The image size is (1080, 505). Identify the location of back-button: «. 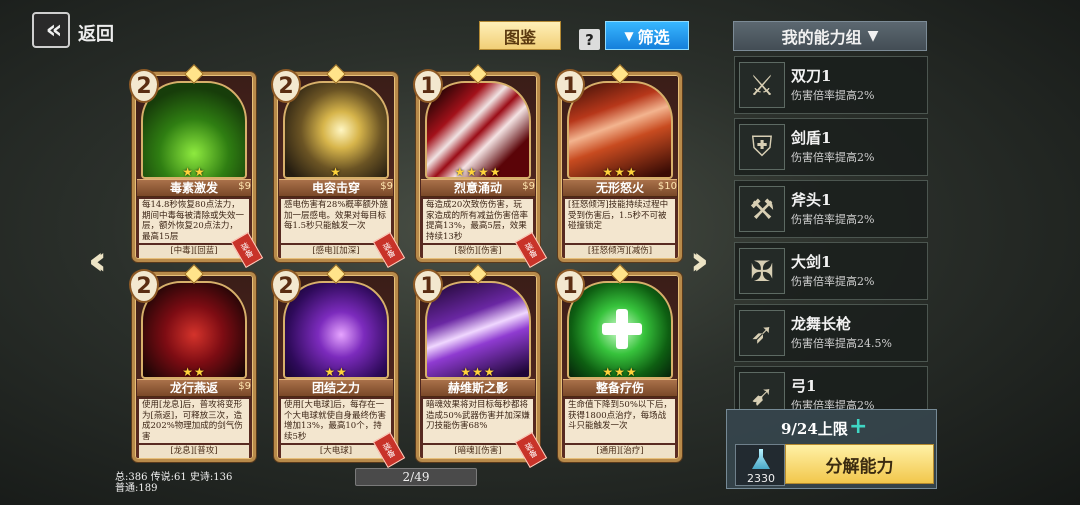
(51, 30).